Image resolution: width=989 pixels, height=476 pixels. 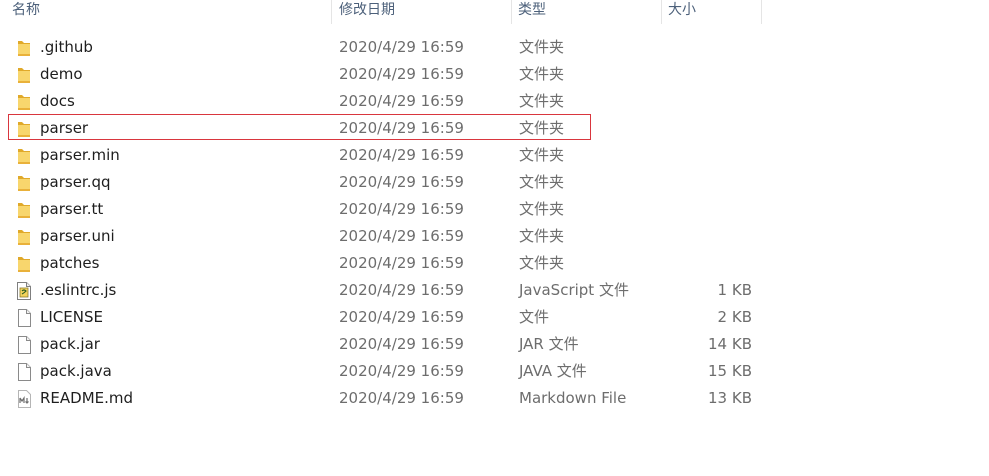 I want to click on column-header-date: 修改日期, so click(x=367, y=12).